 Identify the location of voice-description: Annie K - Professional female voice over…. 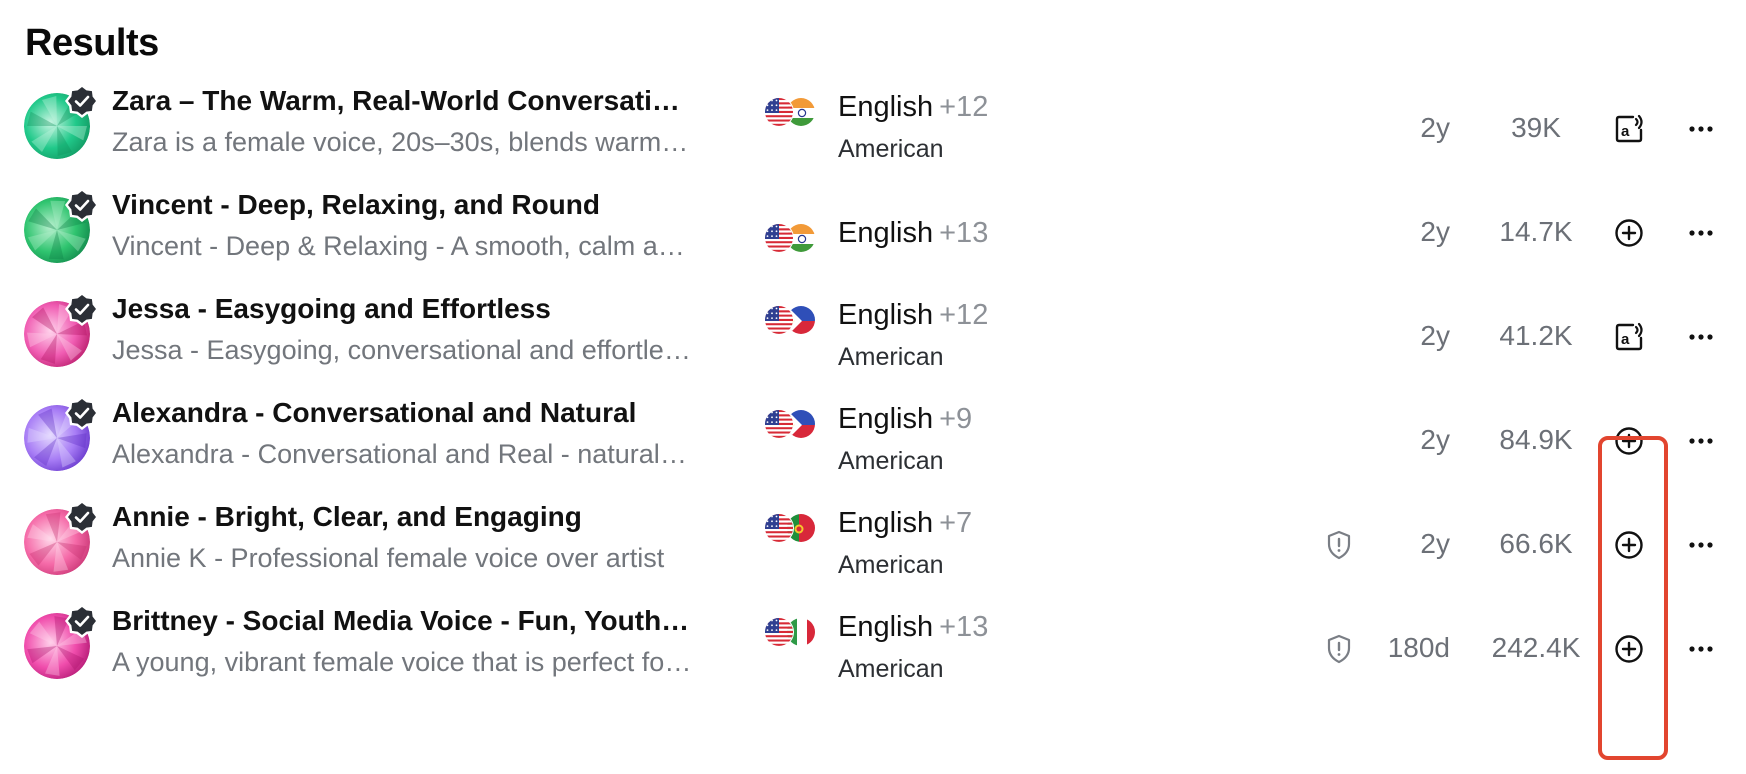
(388, 558).